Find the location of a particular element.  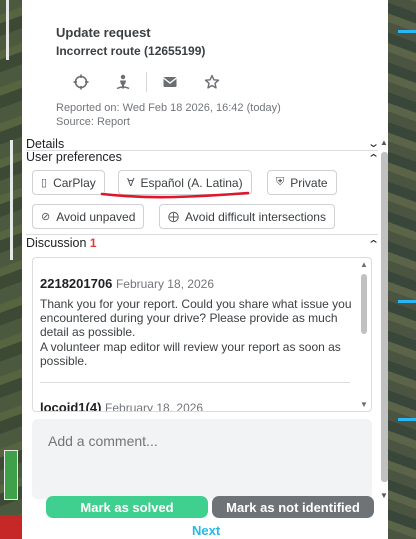

mark-not-identified-button: Mark as not identified is located at coordinates (293, 507).